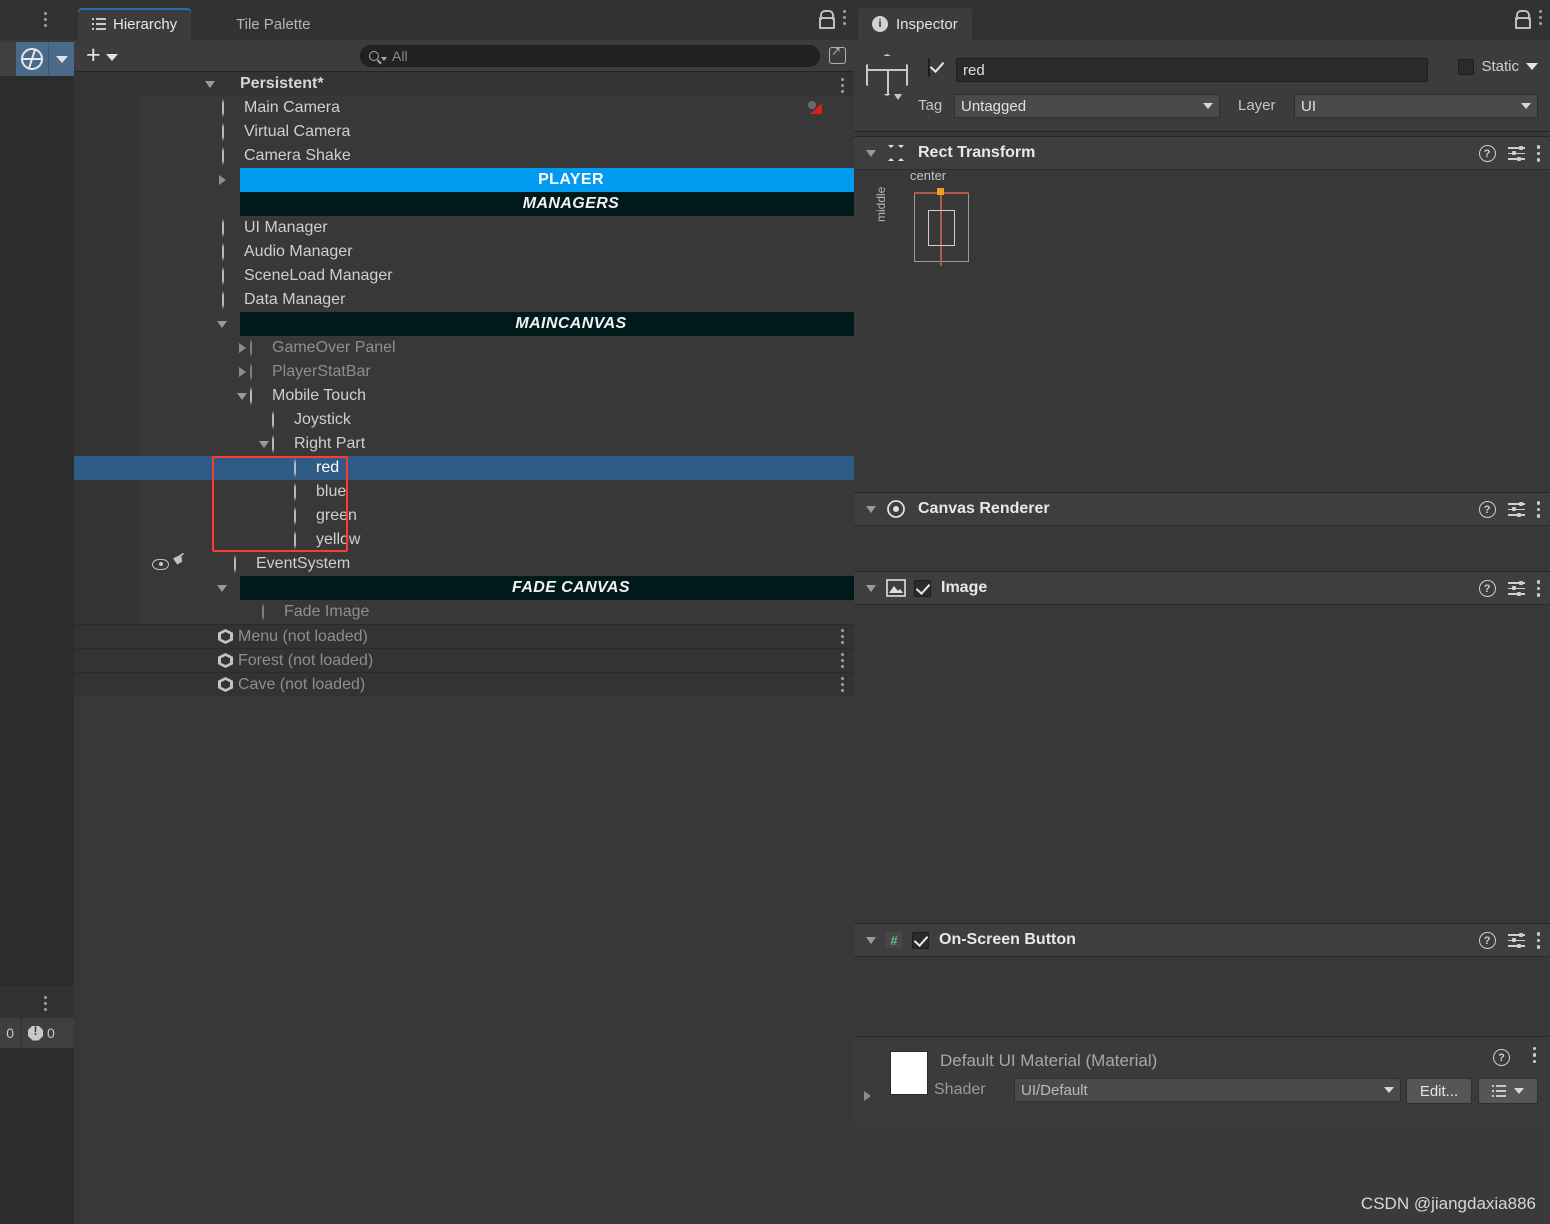 The image size is (1550, 1224). I want to click on component-header-on-screen-button: # On-Screen Button ?, so click(1202, 940).